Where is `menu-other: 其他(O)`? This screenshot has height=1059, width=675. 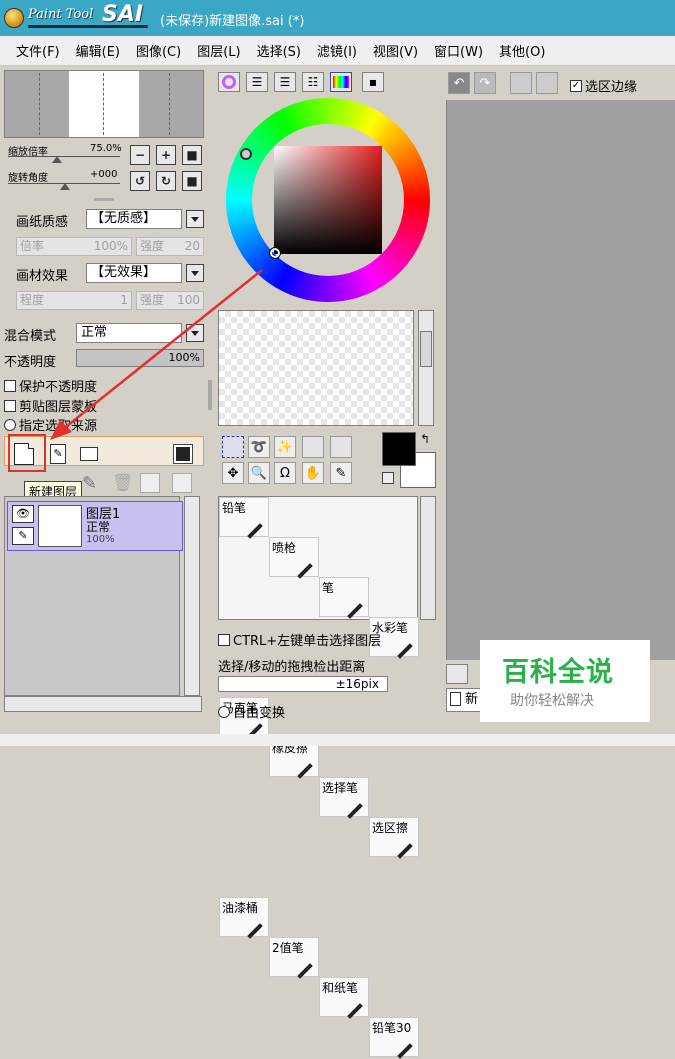
menu-other: 其他(O) is located at coordinates (522, 50).